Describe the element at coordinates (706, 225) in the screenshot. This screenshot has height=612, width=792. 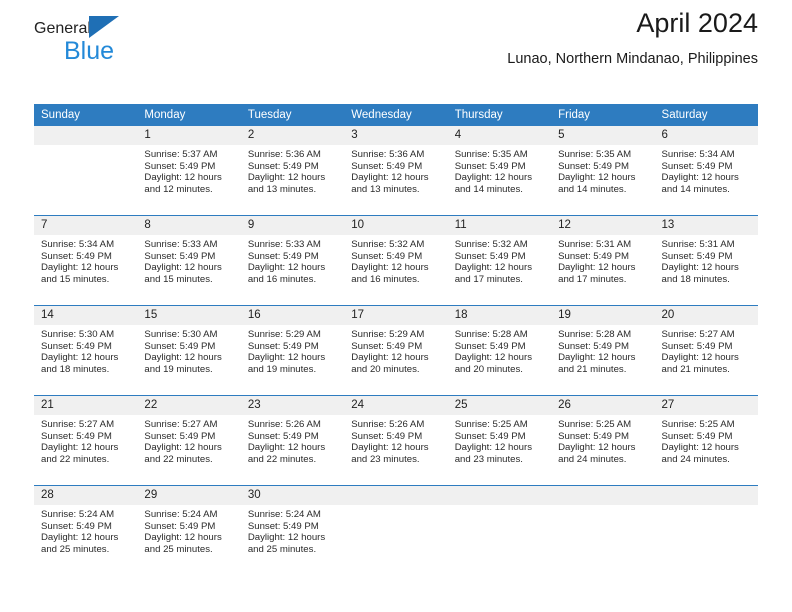
I see `day-number: 13` at that location.